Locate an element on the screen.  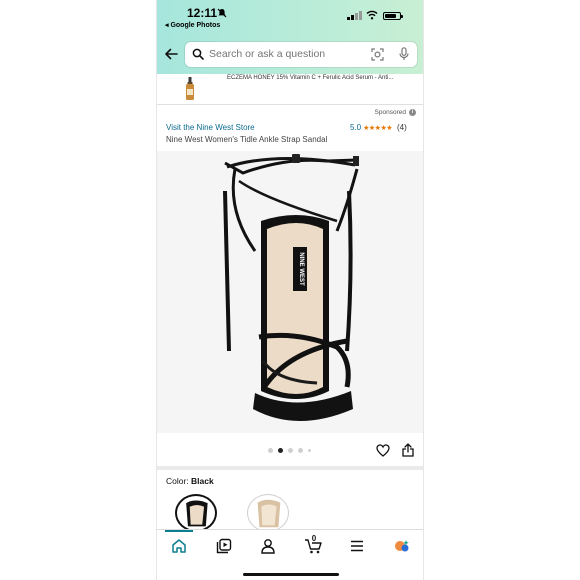
insole-brand: NINE WEST is located at coordinates (301, 269).